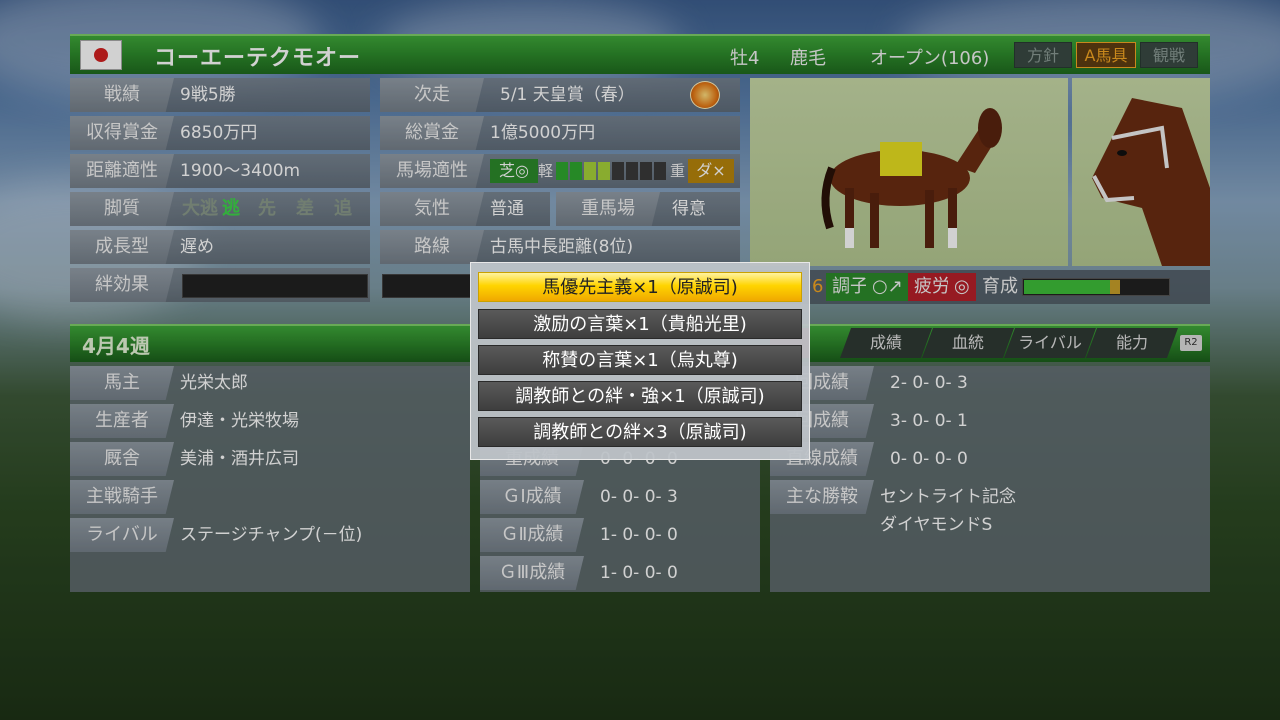 This screenshot has height=720, width=1280. Describe the element at coordinates (640, 324) in the screenshot. I see `menu-item-encouragement: 激励の言葉×1（貴船光里)` at that location.